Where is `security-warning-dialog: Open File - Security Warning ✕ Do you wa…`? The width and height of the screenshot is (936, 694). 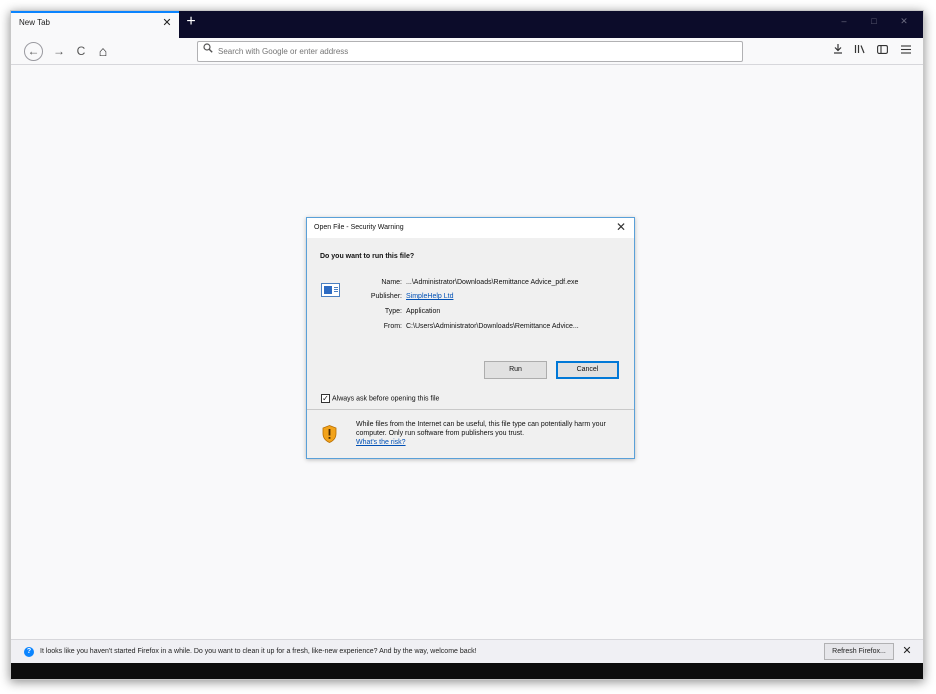
security-warning-dialog: Open File - Security Warning ✕ Do you wa… is located at coordinates (470, 338).